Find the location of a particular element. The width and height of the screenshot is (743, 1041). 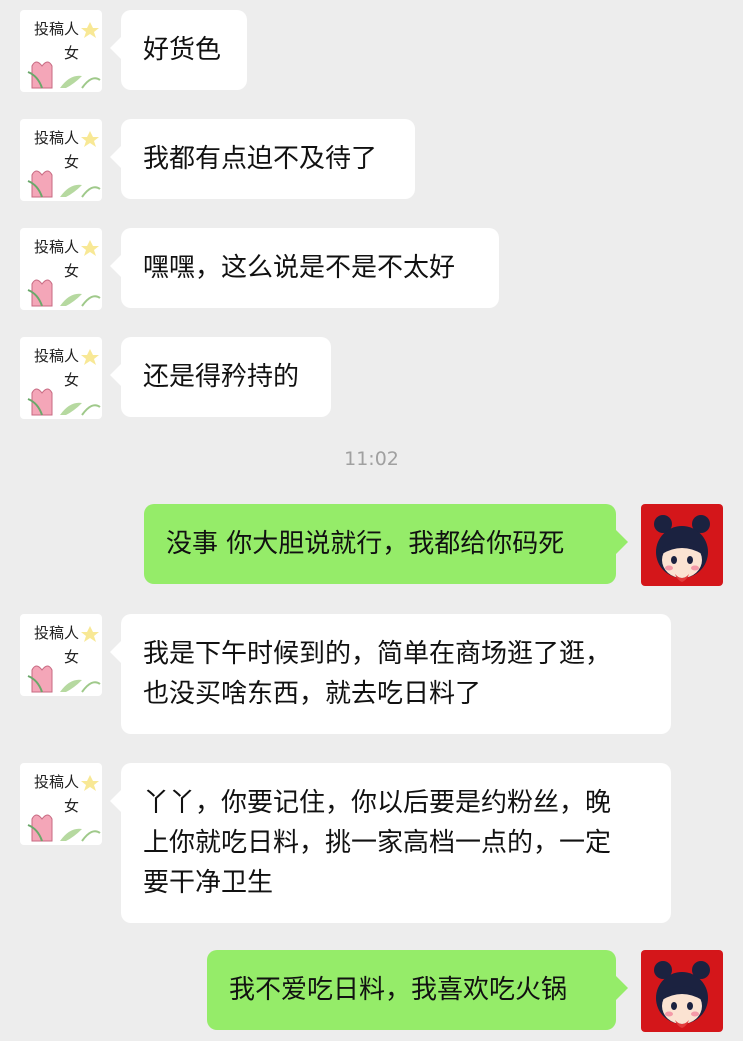

message-bubble: 我都有点迫不及待了 is located at coordinates (268, 159).